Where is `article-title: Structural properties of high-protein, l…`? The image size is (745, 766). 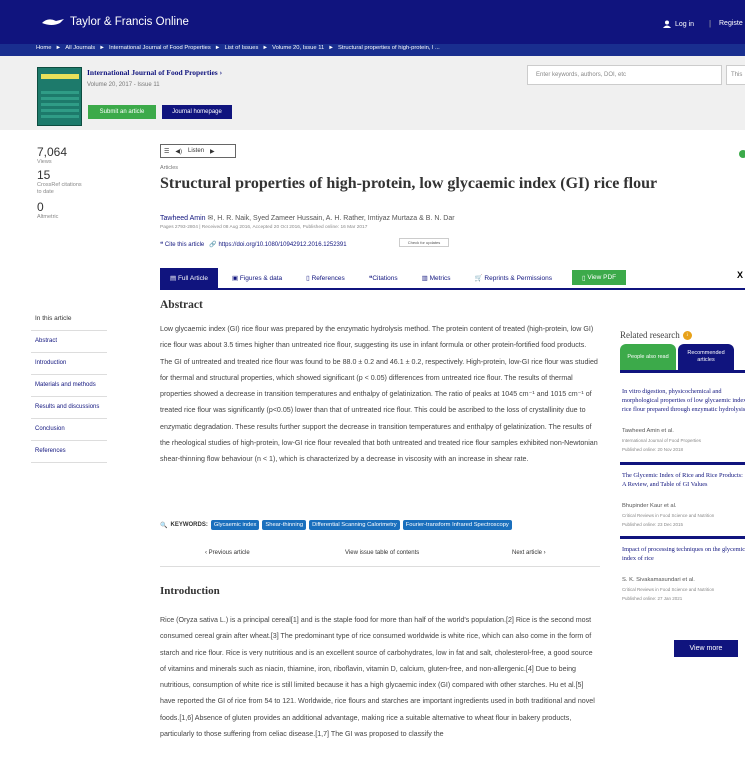
article-title: Structural properties of high-protein, l… is located at coordinates (409, 183).